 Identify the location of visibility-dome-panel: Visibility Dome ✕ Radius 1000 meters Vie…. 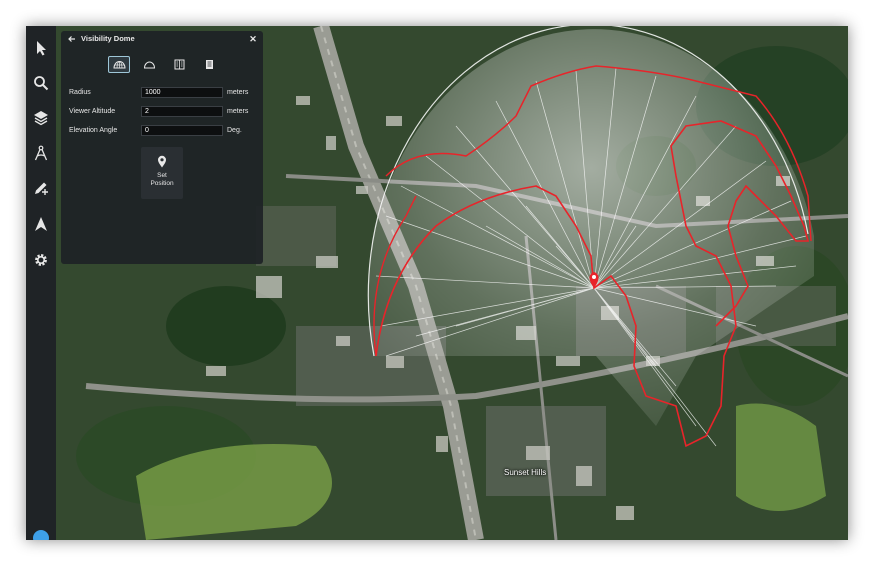
(162, 147).